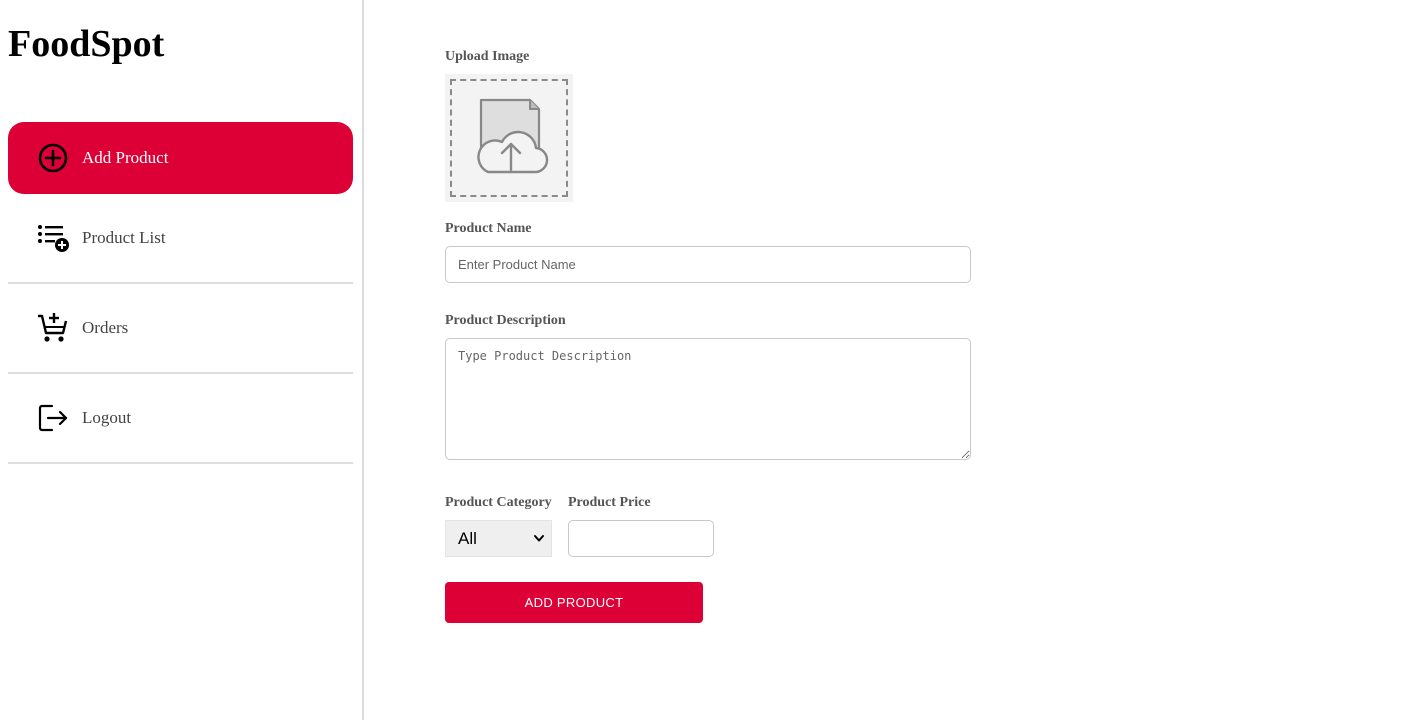  What do you see at coordinates (488, 228) in the screenshot?
I see `product-name-label: Product Name` at bounding box center [488, 228].